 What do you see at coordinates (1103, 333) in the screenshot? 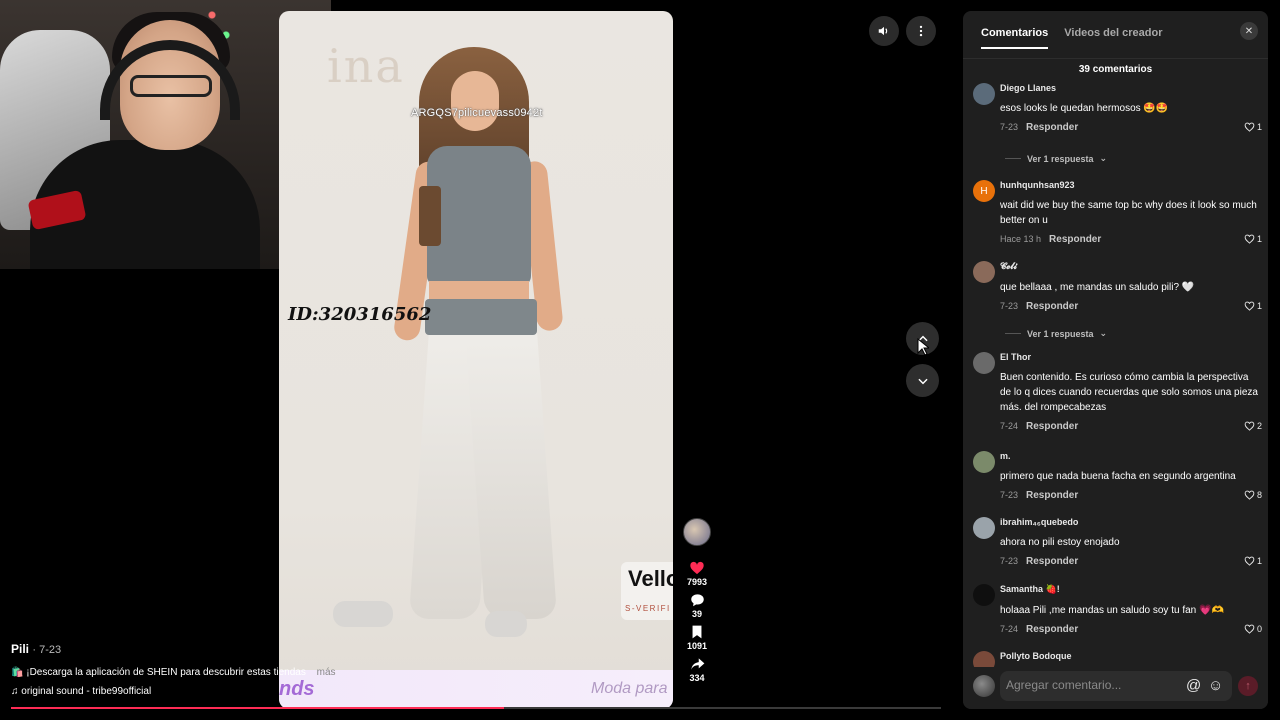
I see `chevron-down-icon: ⌄` at bounding box center [1103, 333].